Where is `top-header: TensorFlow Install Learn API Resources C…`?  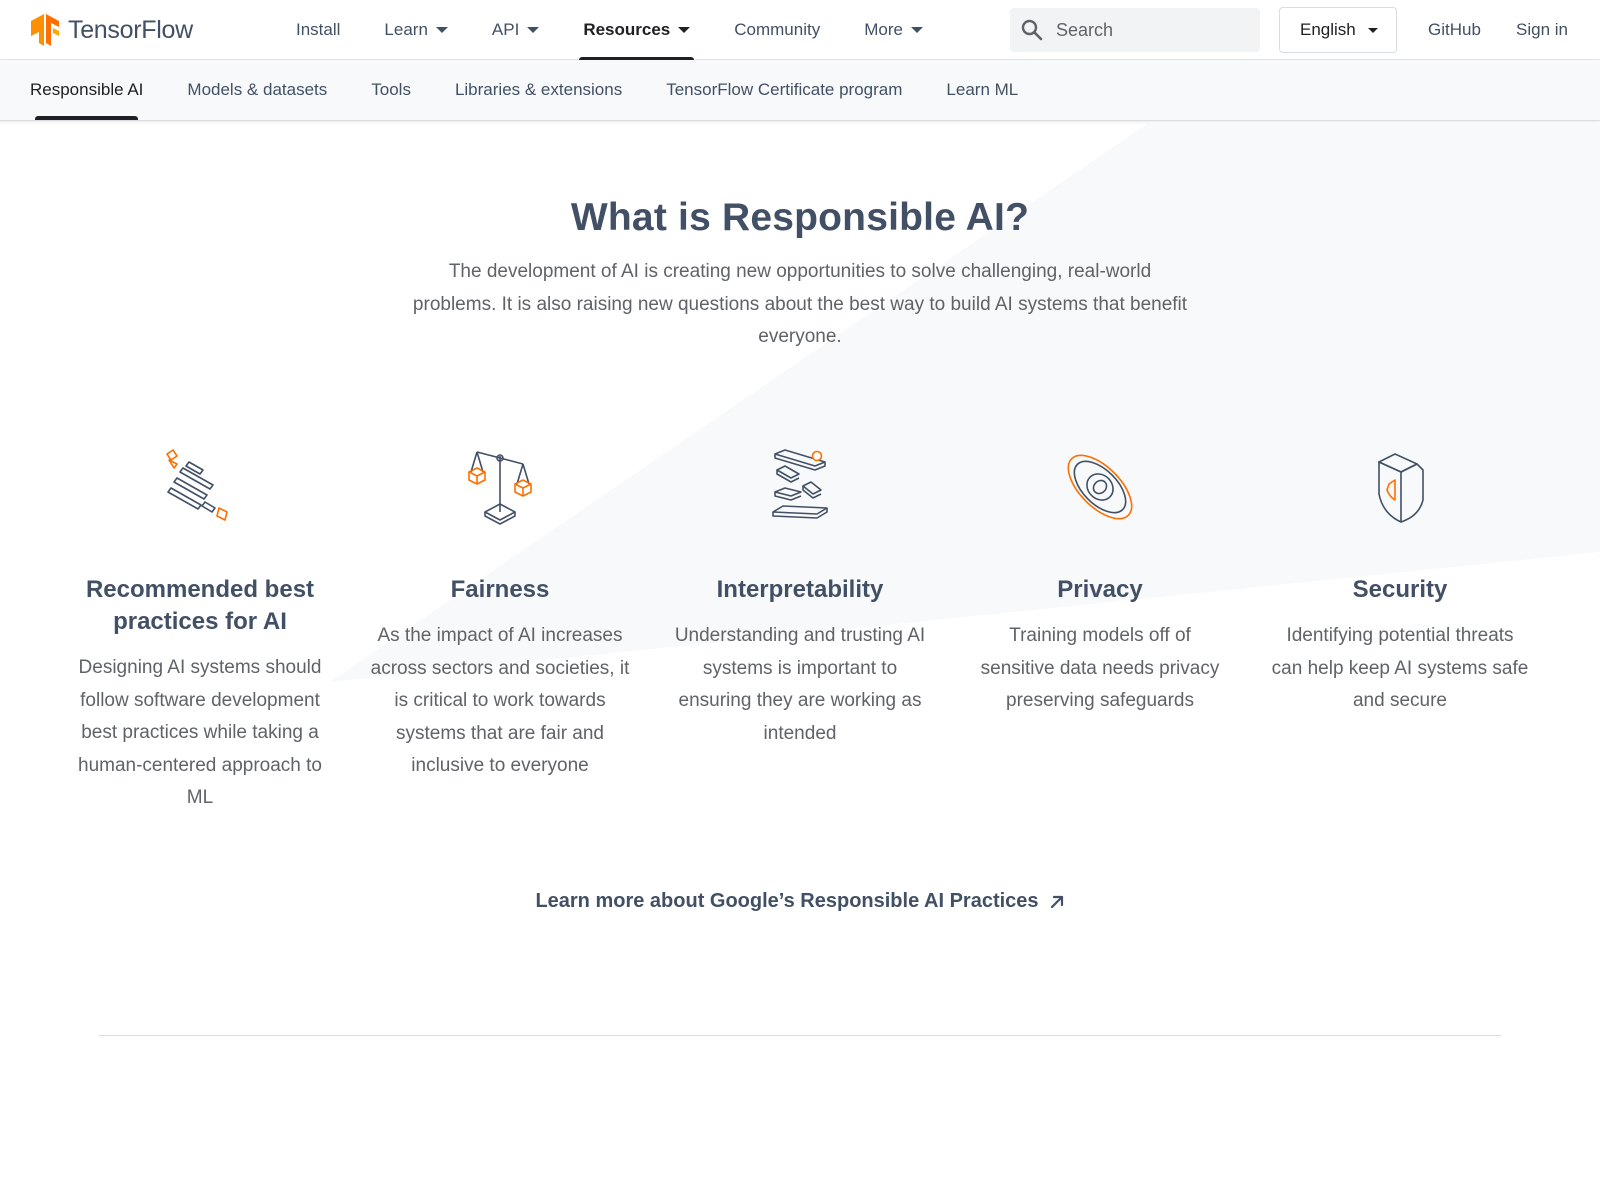
top-header: TensorFlow Install Learn API Resources C… is located at coordinates (800, 30).